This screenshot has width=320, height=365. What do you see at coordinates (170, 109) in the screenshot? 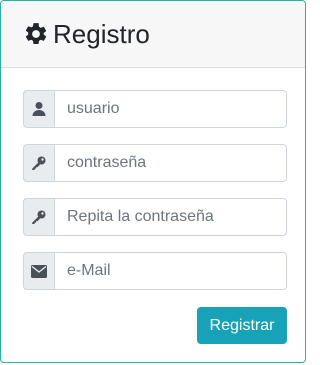
I see `username-input` at bounding box center [170, 109].